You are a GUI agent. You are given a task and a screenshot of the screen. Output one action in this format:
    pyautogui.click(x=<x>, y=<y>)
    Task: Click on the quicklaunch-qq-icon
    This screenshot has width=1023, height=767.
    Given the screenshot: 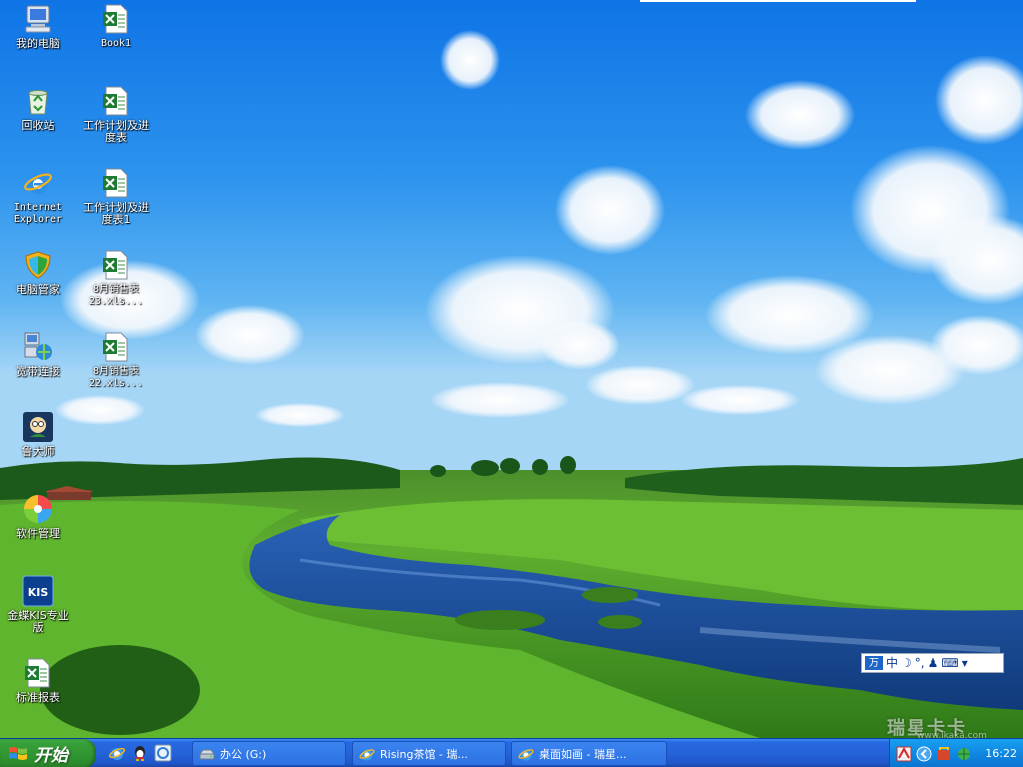 What is the action you would take?
    pyautogui.click(x=140, y=753)
    